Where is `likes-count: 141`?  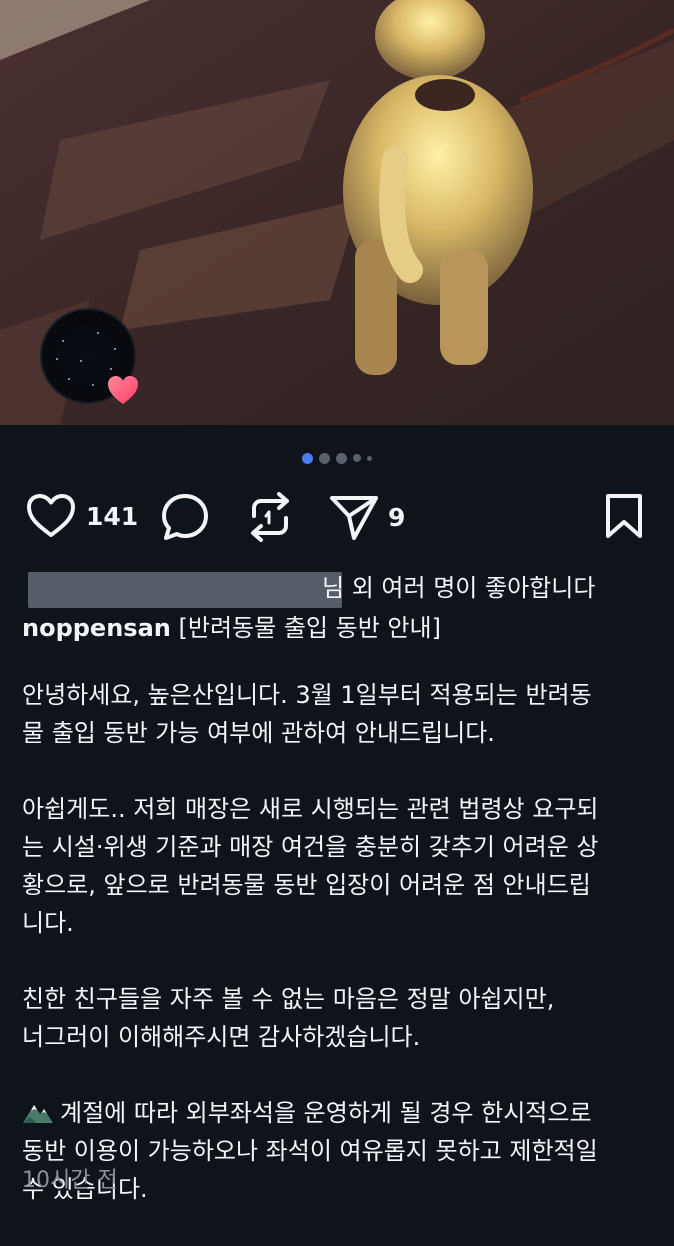 likes-count: 141 is located at coordinates (112, 516).